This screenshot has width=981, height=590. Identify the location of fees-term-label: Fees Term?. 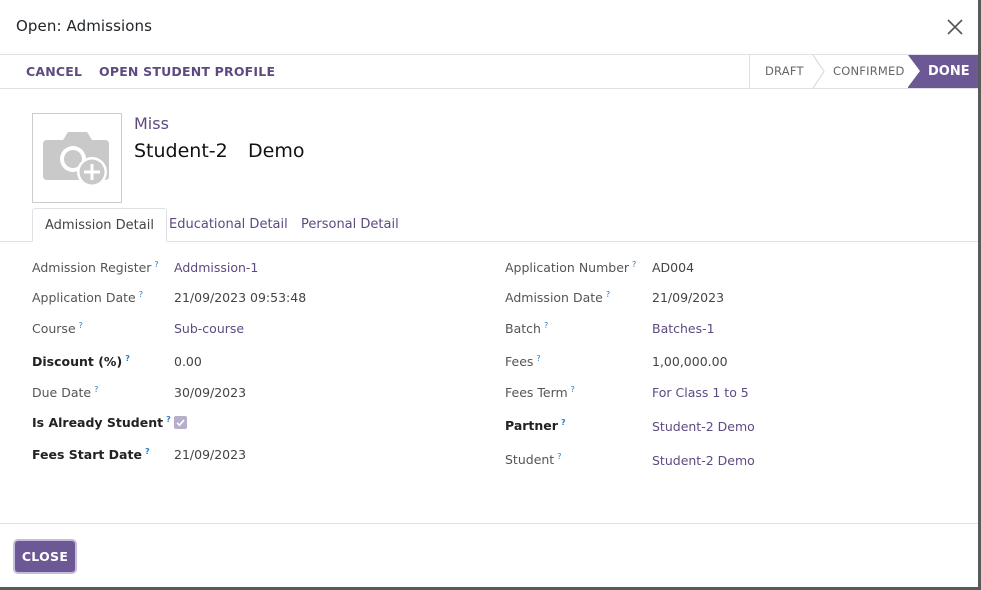
(540, 393).